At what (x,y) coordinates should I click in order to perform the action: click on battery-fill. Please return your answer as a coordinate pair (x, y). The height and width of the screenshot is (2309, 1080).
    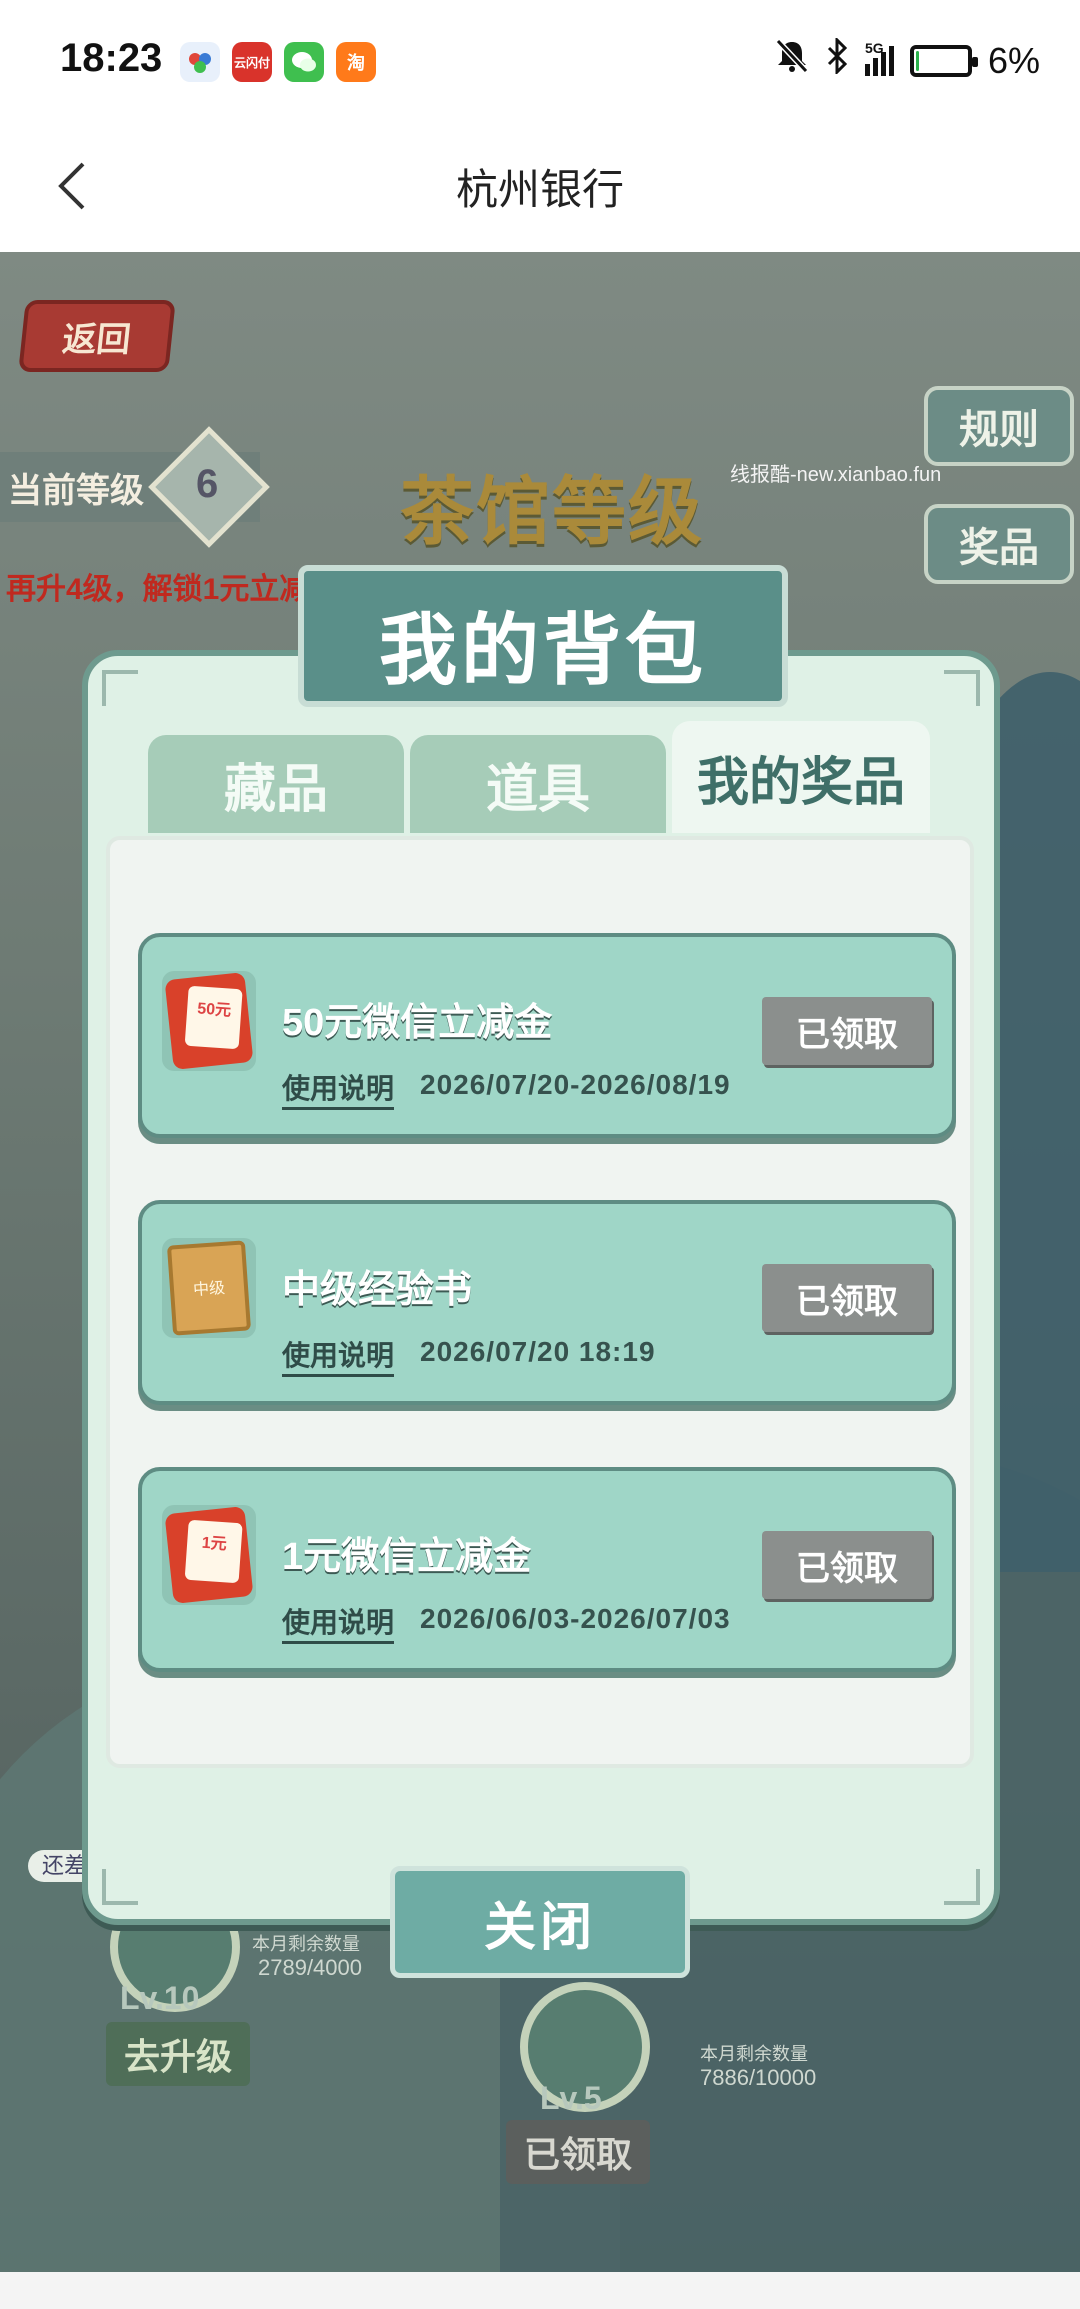
    Looking at the image, I should click on (917, 60).